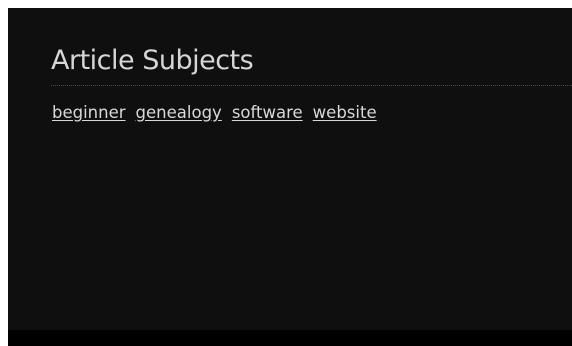 The width and height of the screenshot is (572, 346). I want to click on tag-list: beginner genealogy software website, so click(214, 113).